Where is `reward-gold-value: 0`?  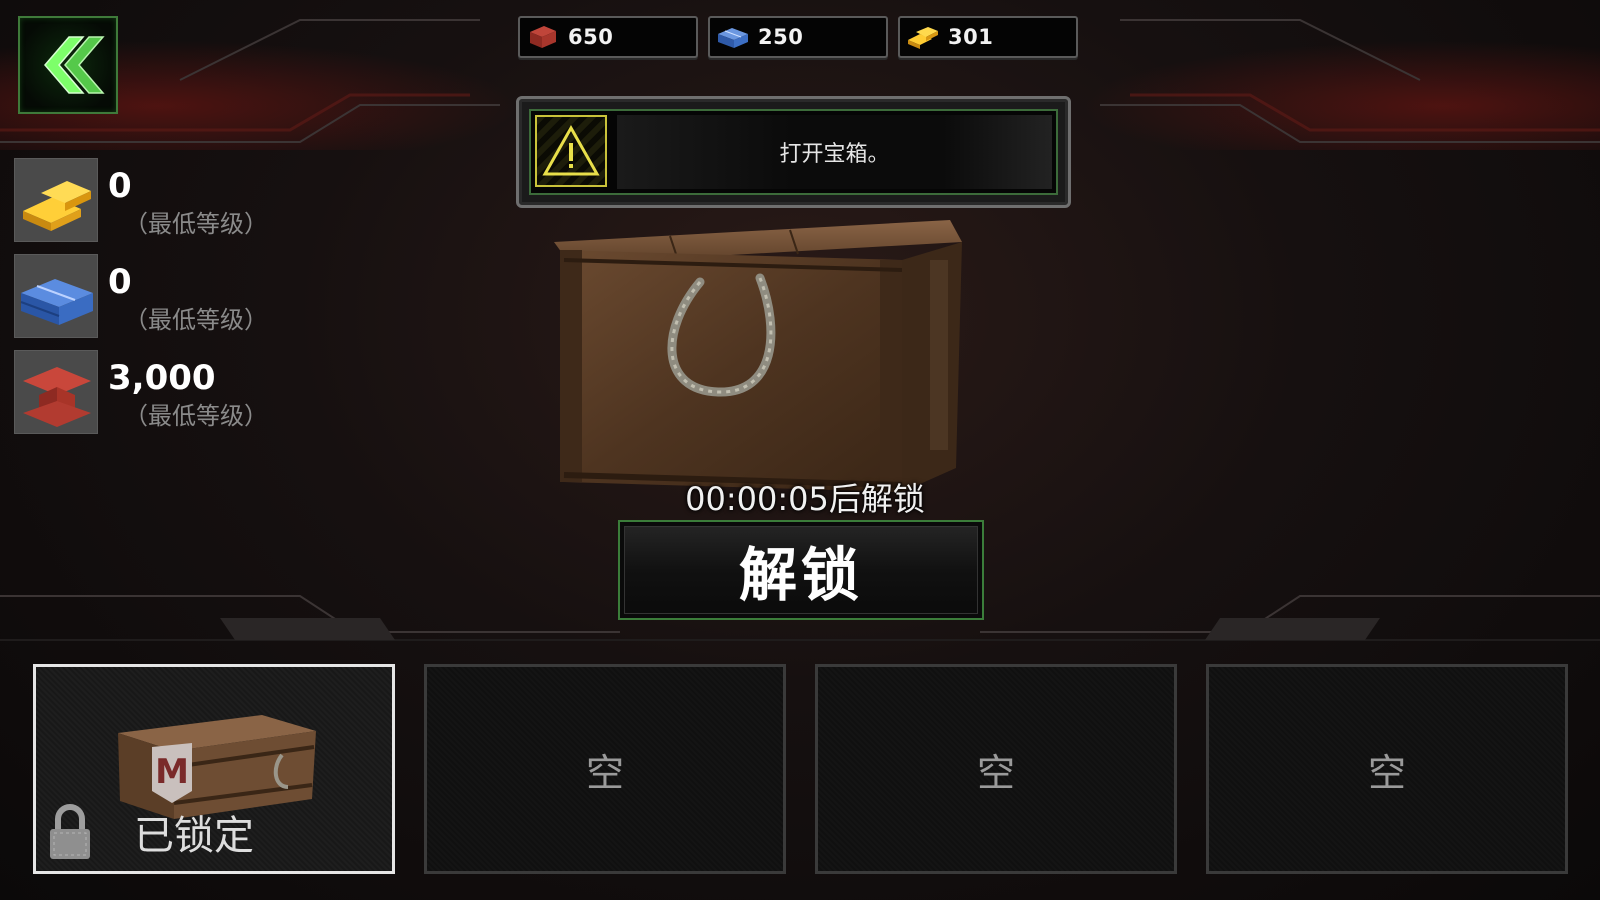 reward-gold-value: 0 is located at coordinates (120, 186).